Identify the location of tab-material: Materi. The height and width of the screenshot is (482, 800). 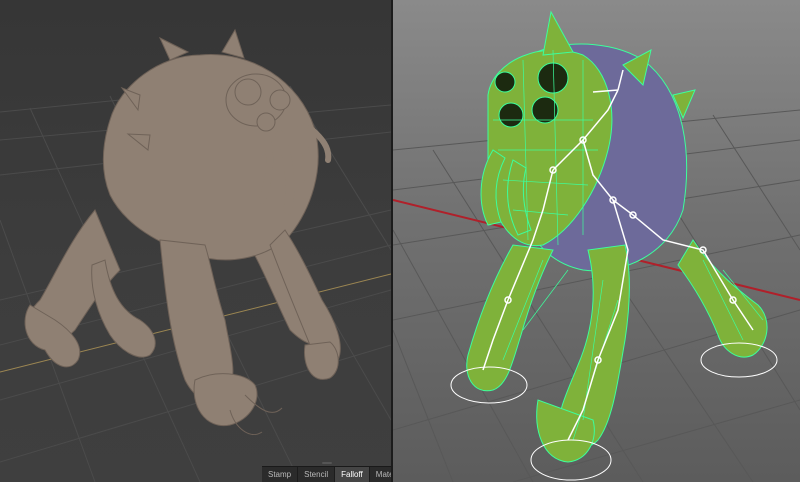
(380, 474).